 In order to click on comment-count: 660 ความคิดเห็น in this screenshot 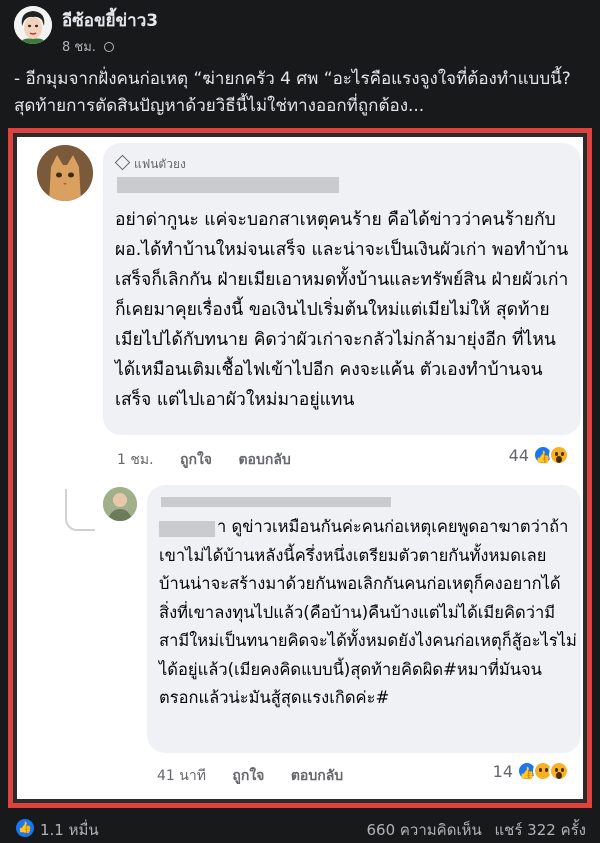, I will do `click(424, 830)`.